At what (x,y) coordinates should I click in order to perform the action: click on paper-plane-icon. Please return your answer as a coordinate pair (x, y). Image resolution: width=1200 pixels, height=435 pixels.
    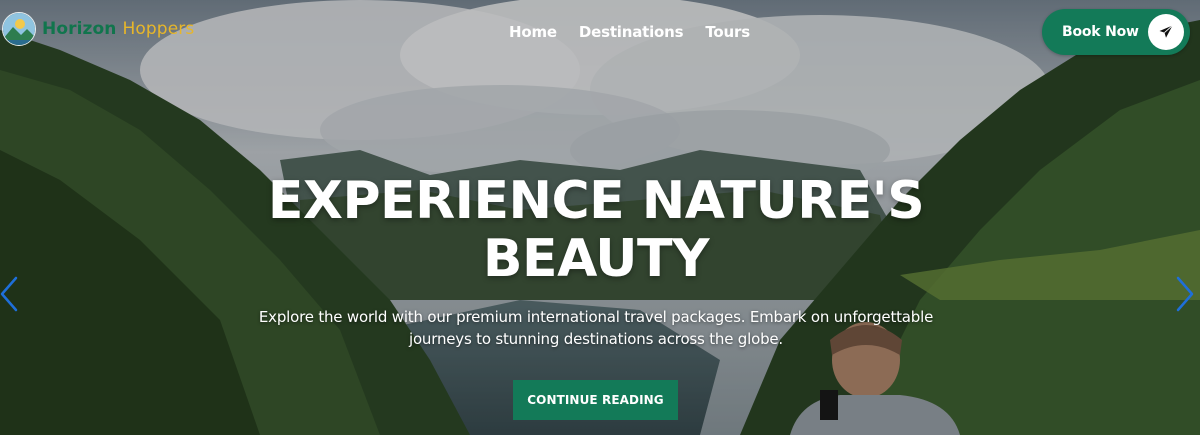
    Looking at the image, I should click on (1166, 32).